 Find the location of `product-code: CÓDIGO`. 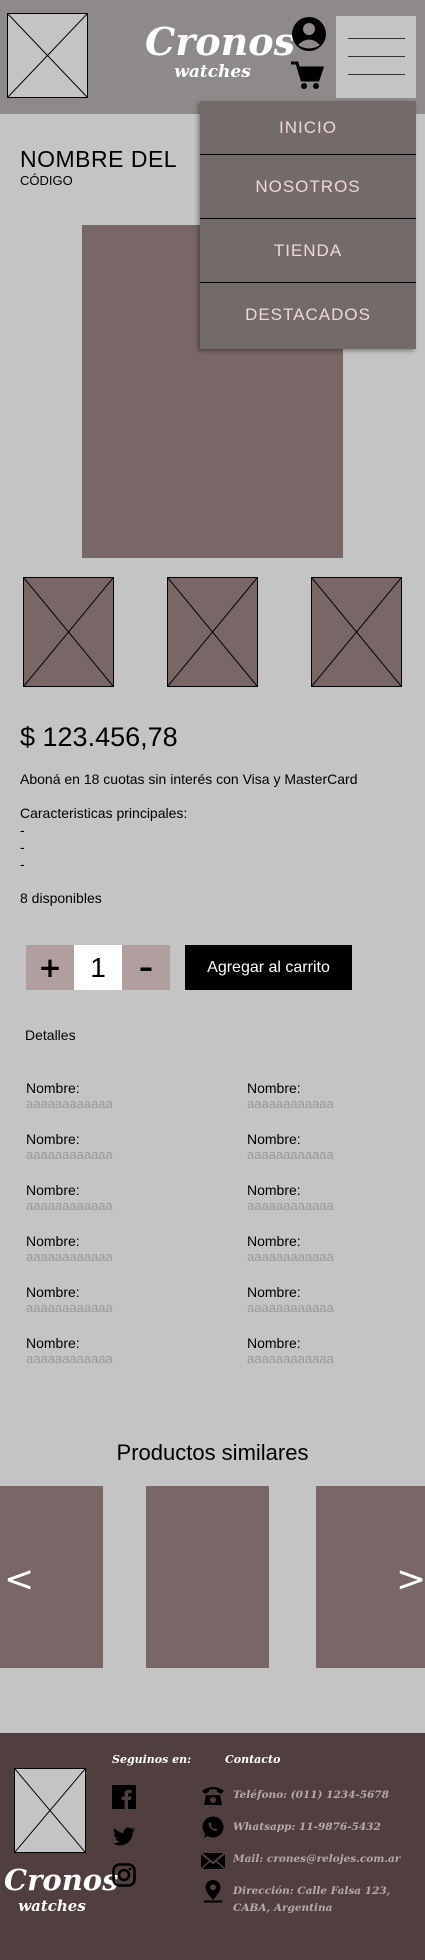

product-code: CÓDIGO is located at coordinates (46, 180).